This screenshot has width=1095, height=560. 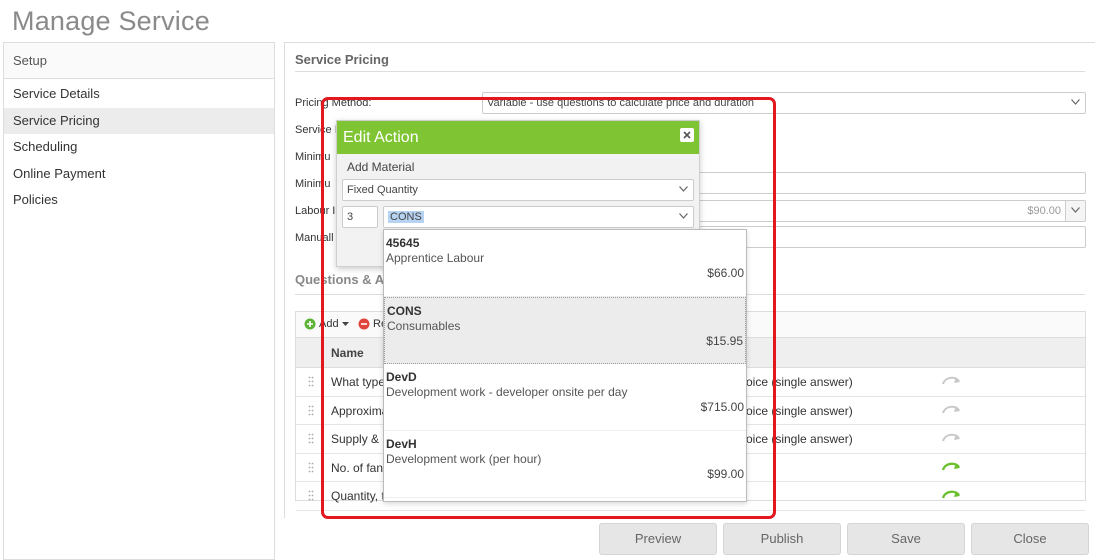 I want to click on quantity-value: 3, so click(x=350, y=217).